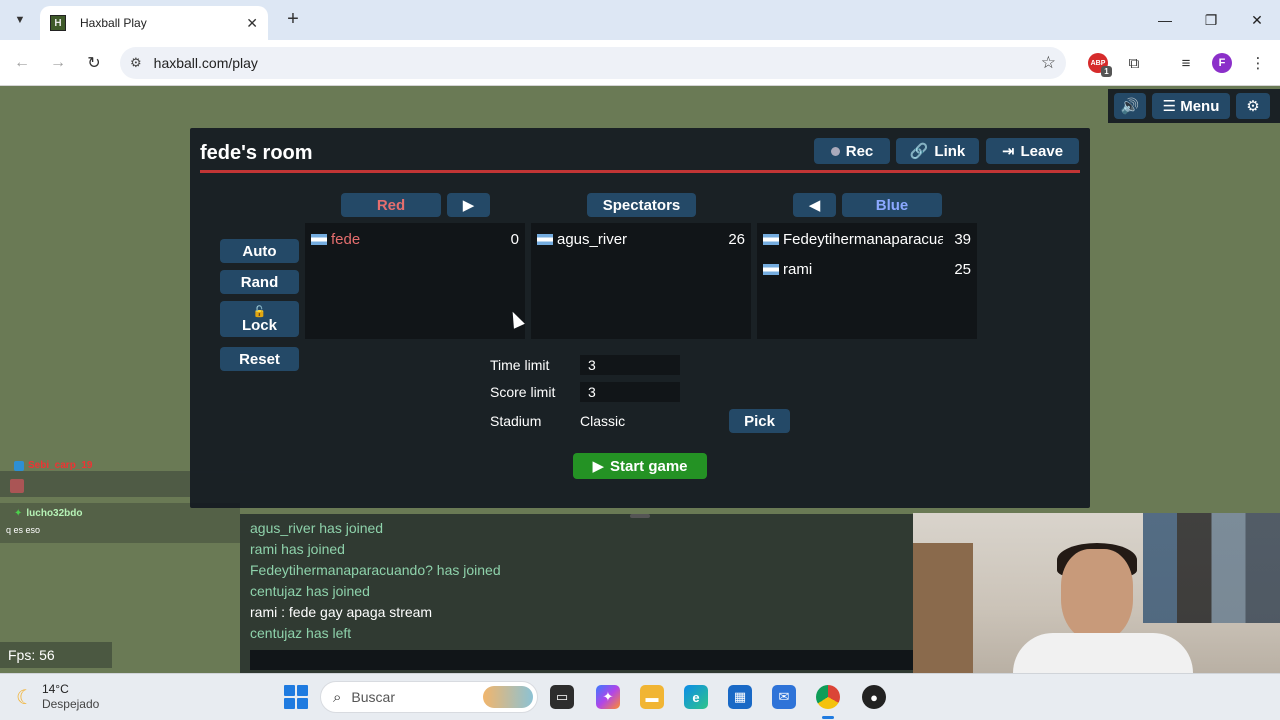 This screenshot has width=1280, height=720. Describe the element at coordinates (759, 421) in the screenshot. I see `pick-stadium-button: Pick` at that location.